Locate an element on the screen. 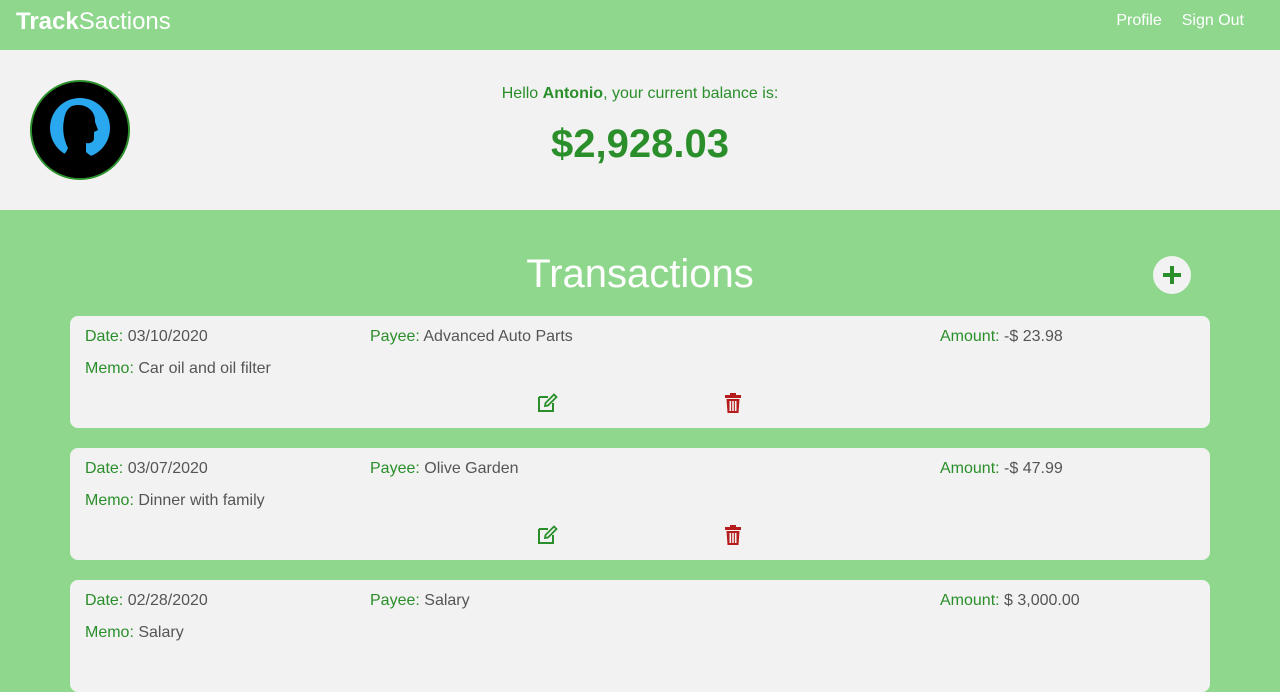  brand-bold: Track is located at coordinates (47, 21).